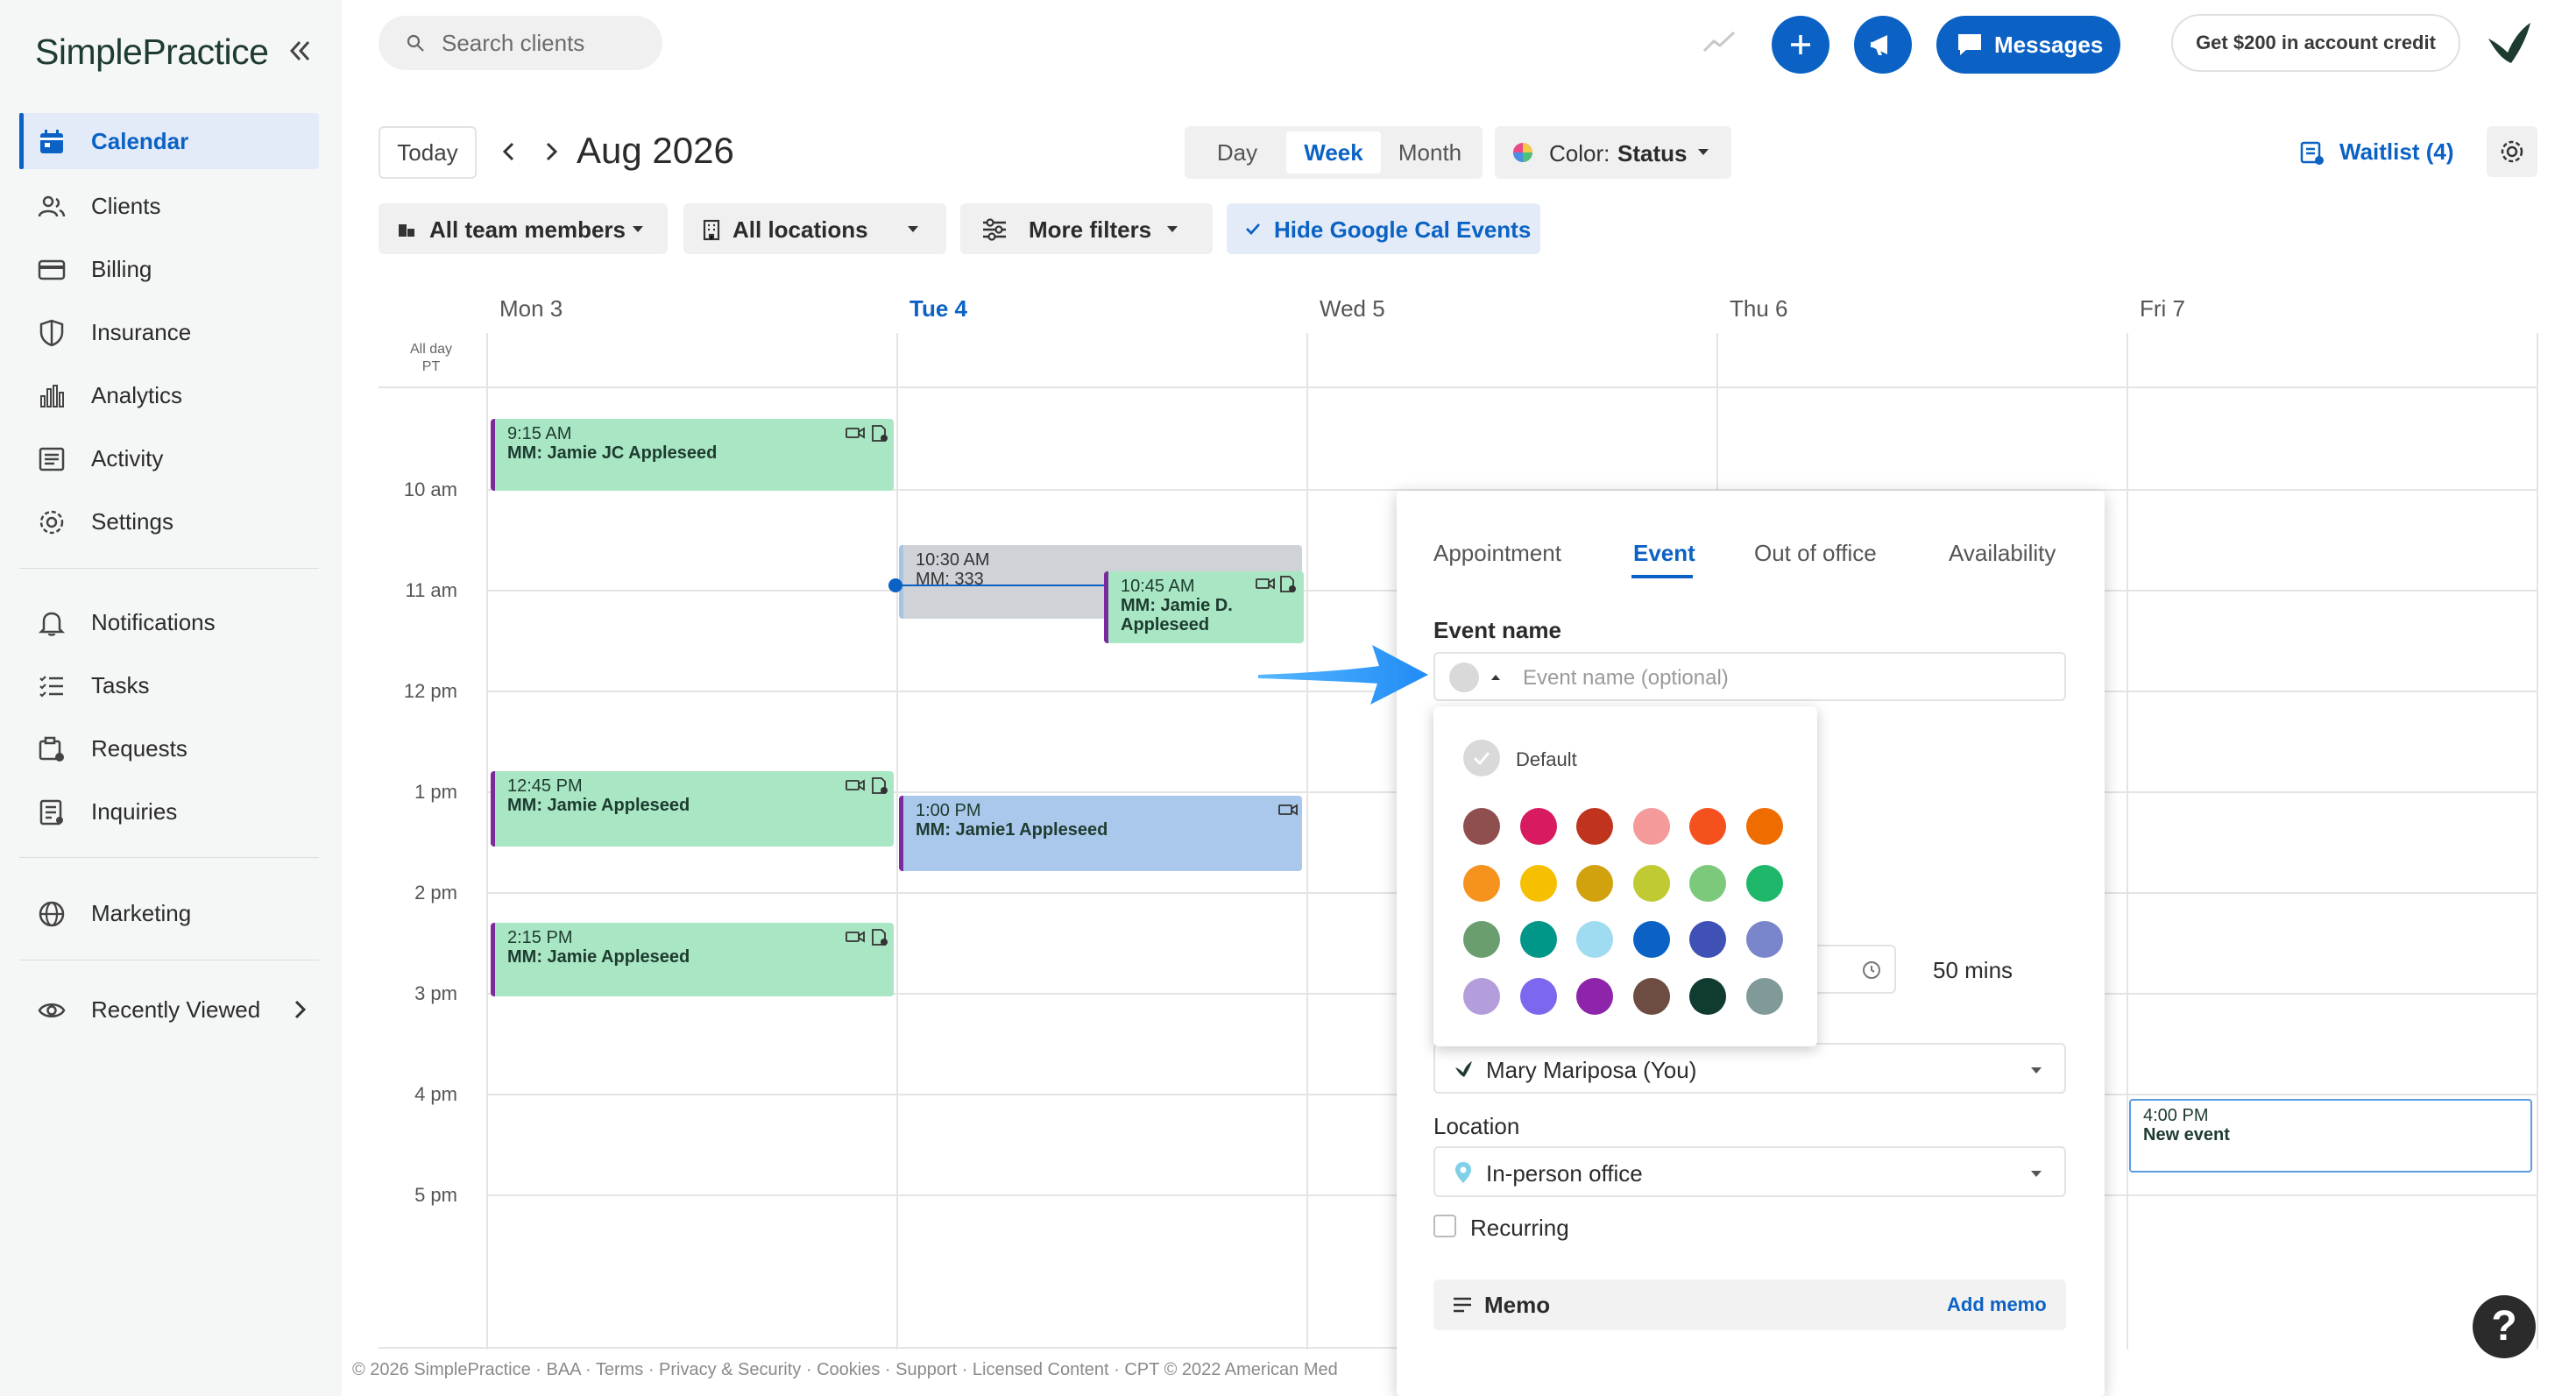  I want to click on tab-appointment: Appointment, so click(1497, 553).